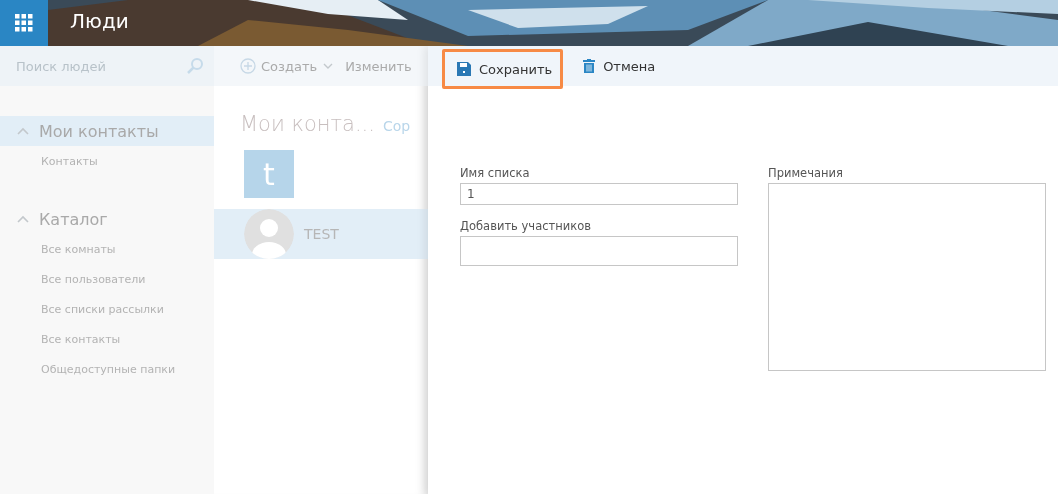 This screenshot has width=1058, height=494. I want to click on trash-icon, so click(589, 66).